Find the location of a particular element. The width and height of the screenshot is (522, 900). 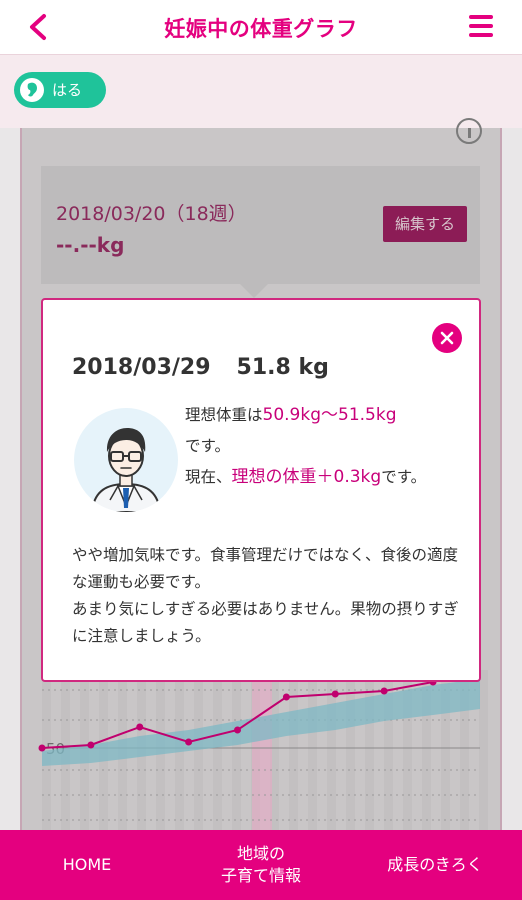

nav-local-childcare-info: 地域の 子育て情報 is located at coordinates (261, 865).